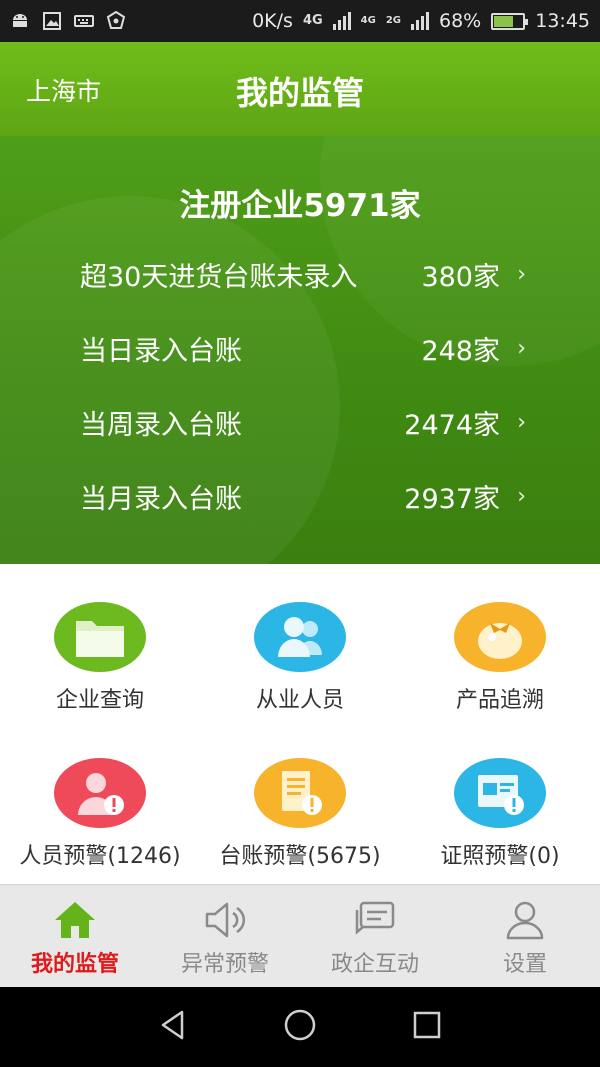 The width and height of the screenshot is (600, 1067). Describe the element at coordinates (173, 1027) in the screenshot. I see `back-icon` at that location.